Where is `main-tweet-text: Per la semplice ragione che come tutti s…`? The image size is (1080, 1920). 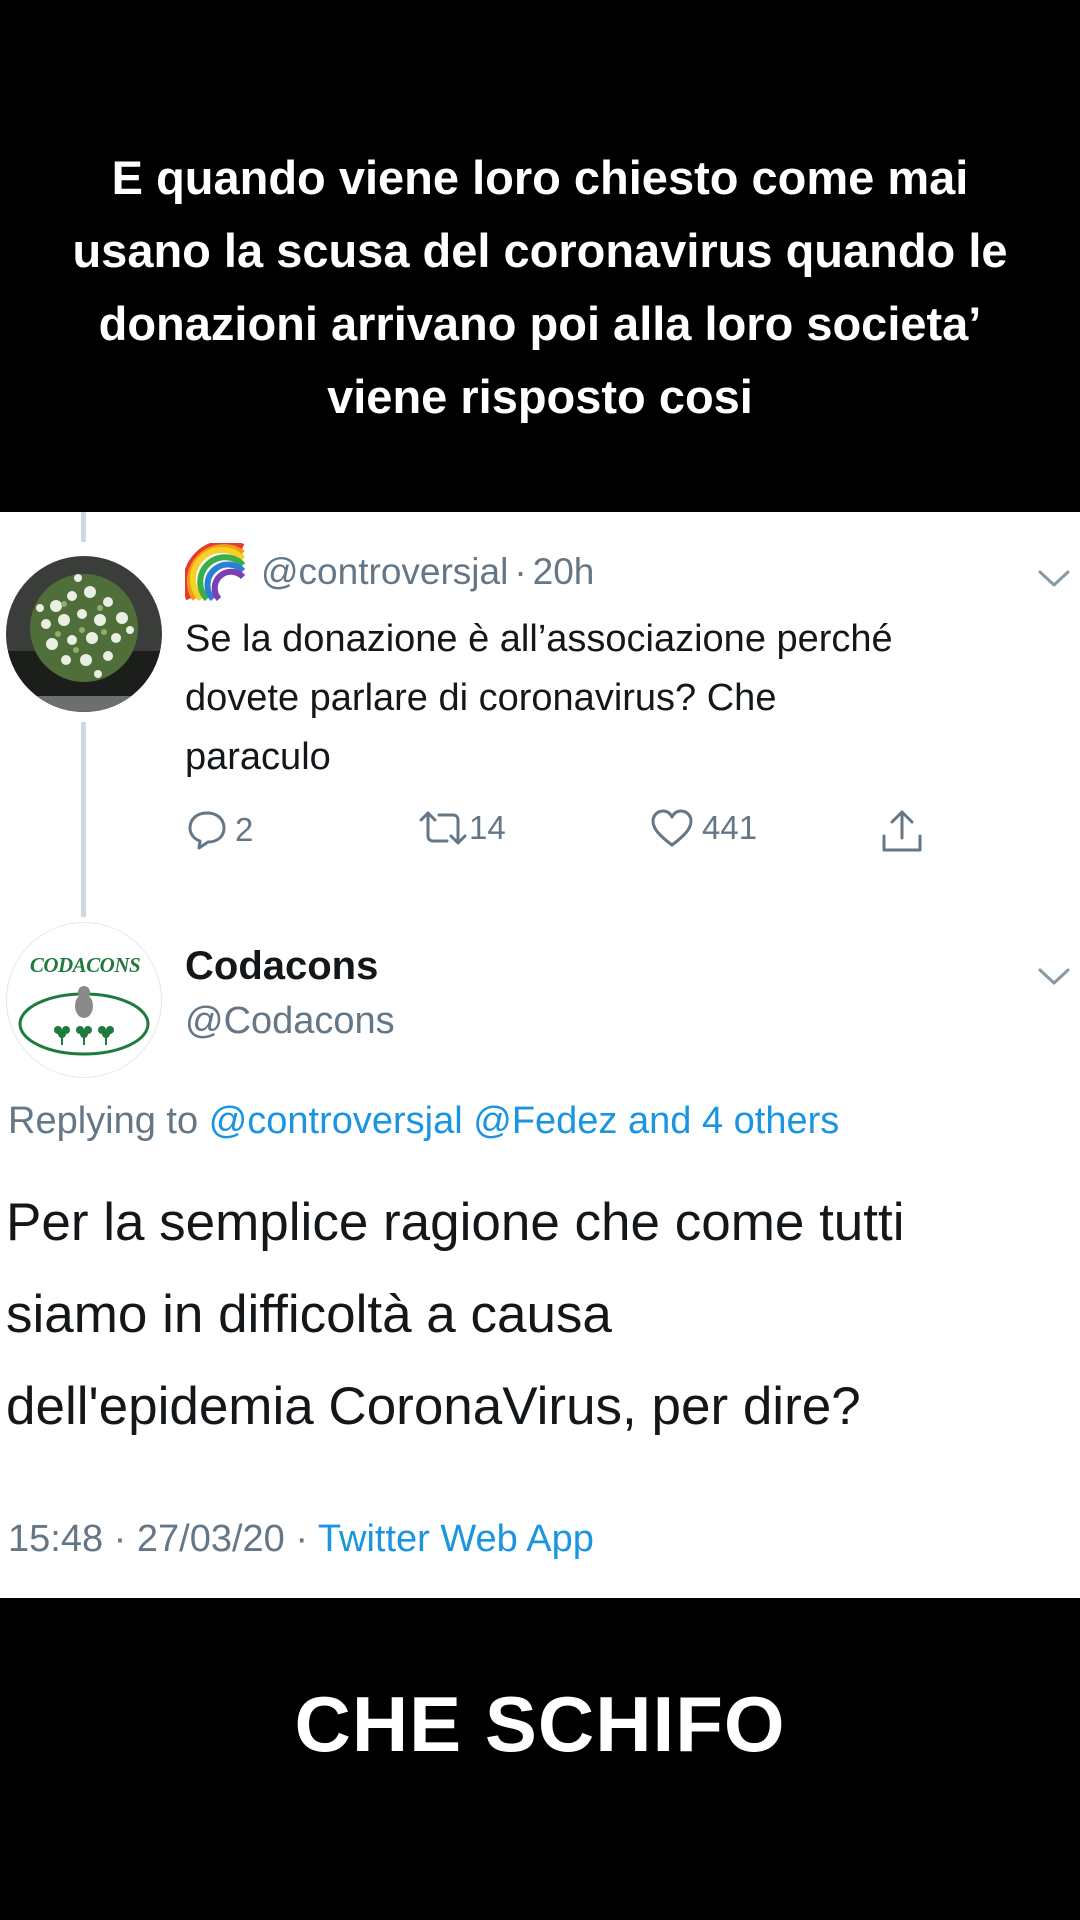 main-tweet-text: Per la semplice ragione che come tutti s… is located at coordinates (455, 1315).